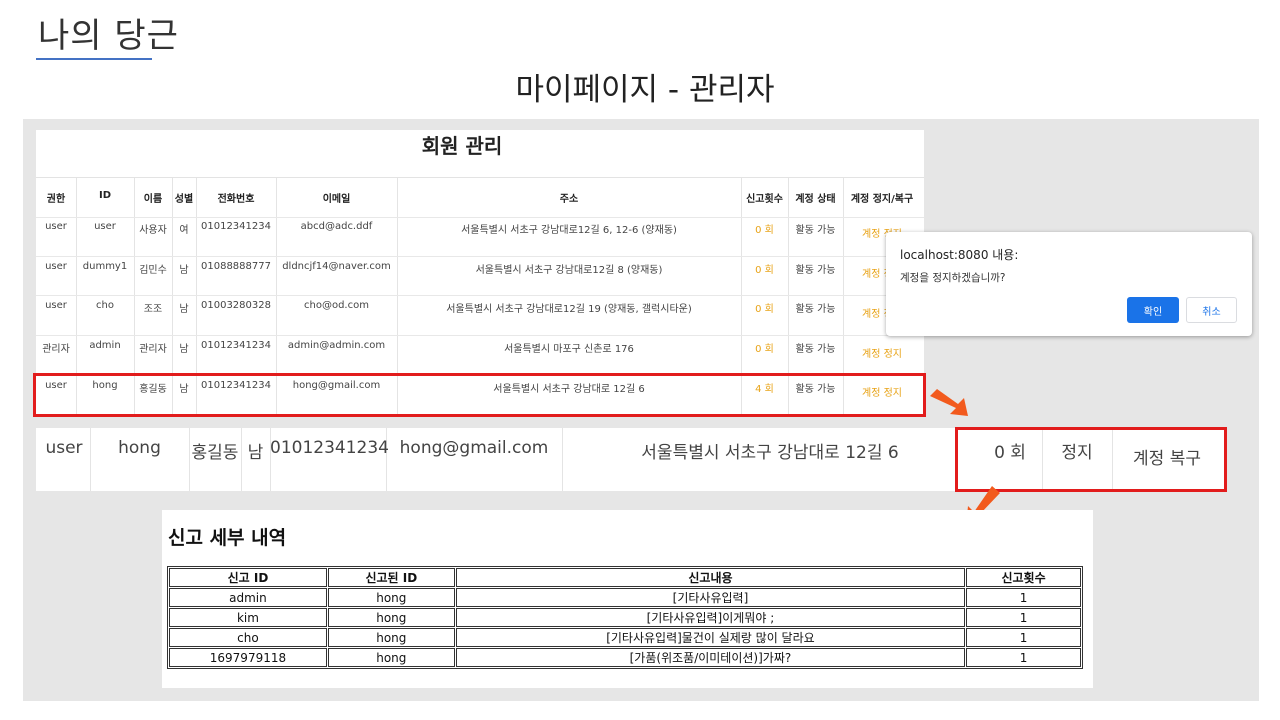 The width and height of the screenshot is (1280, 720). What do you see at coordinates (1211, 310) in the screenshot?
I see `cancel-button: 취소` at bounding box center [1211, 310].